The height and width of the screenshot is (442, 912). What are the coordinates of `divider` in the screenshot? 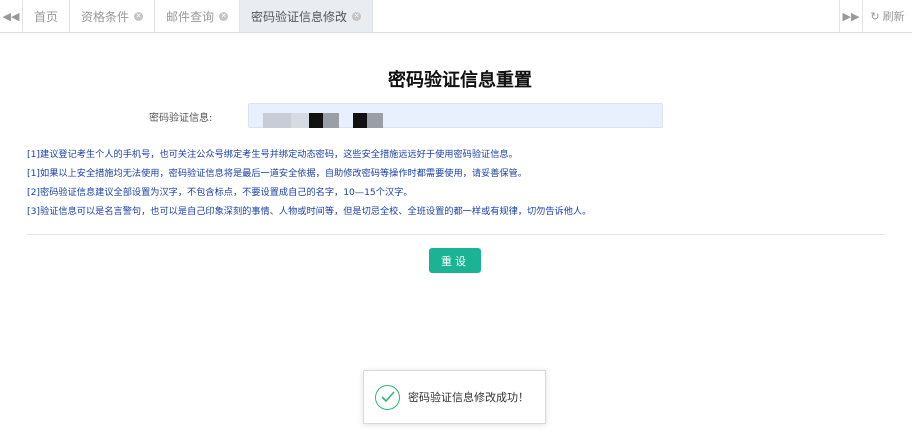 It's located at (455, 234).